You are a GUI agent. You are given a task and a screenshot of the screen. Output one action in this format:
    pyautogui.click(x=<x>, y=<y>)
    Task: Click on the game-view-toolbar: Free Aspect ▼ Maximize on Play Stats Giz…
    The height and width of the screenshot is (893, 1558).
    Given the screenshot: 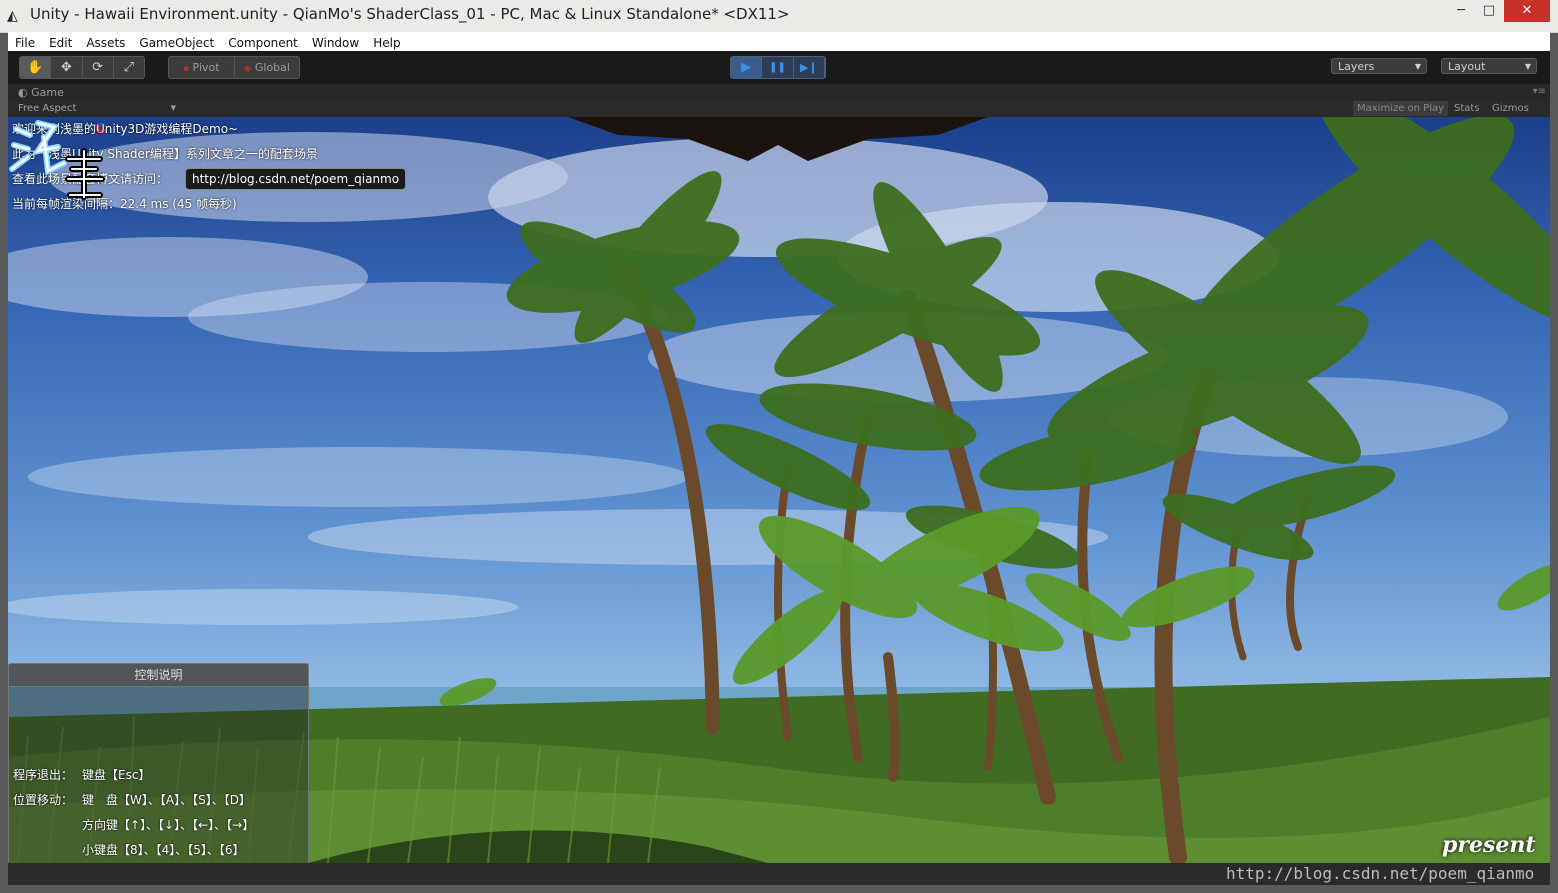 What is the action you would take?
    pyautogui.click(x=779, y=108)
    